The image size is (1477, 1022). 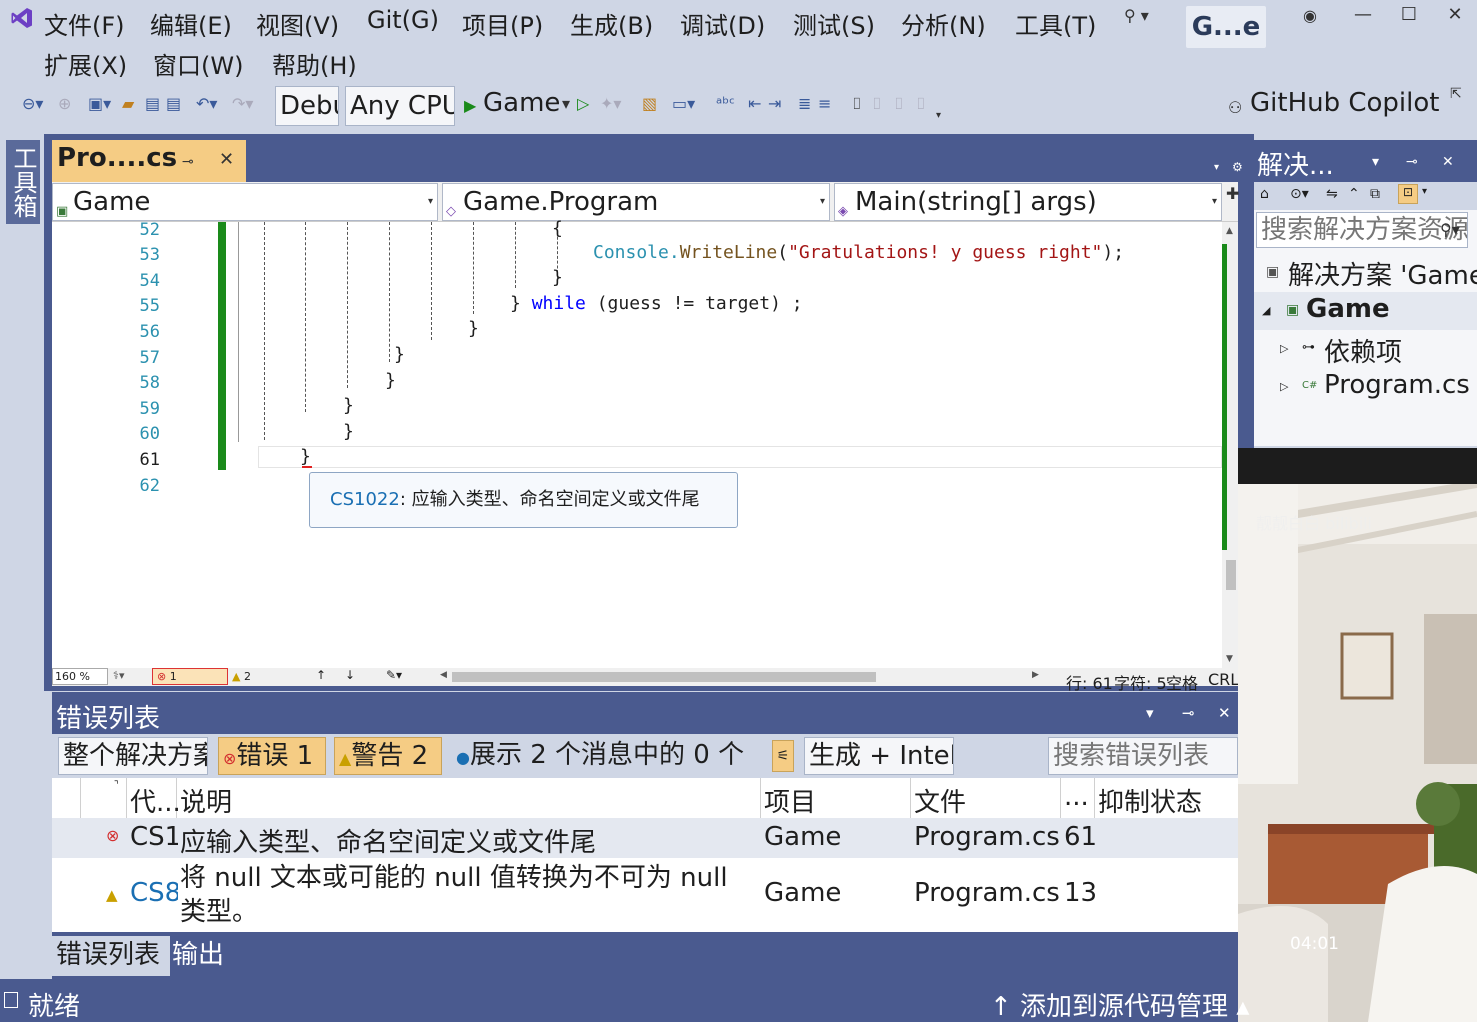 I want to click on save-all-icon: ▤, so click(x=173, y=103).